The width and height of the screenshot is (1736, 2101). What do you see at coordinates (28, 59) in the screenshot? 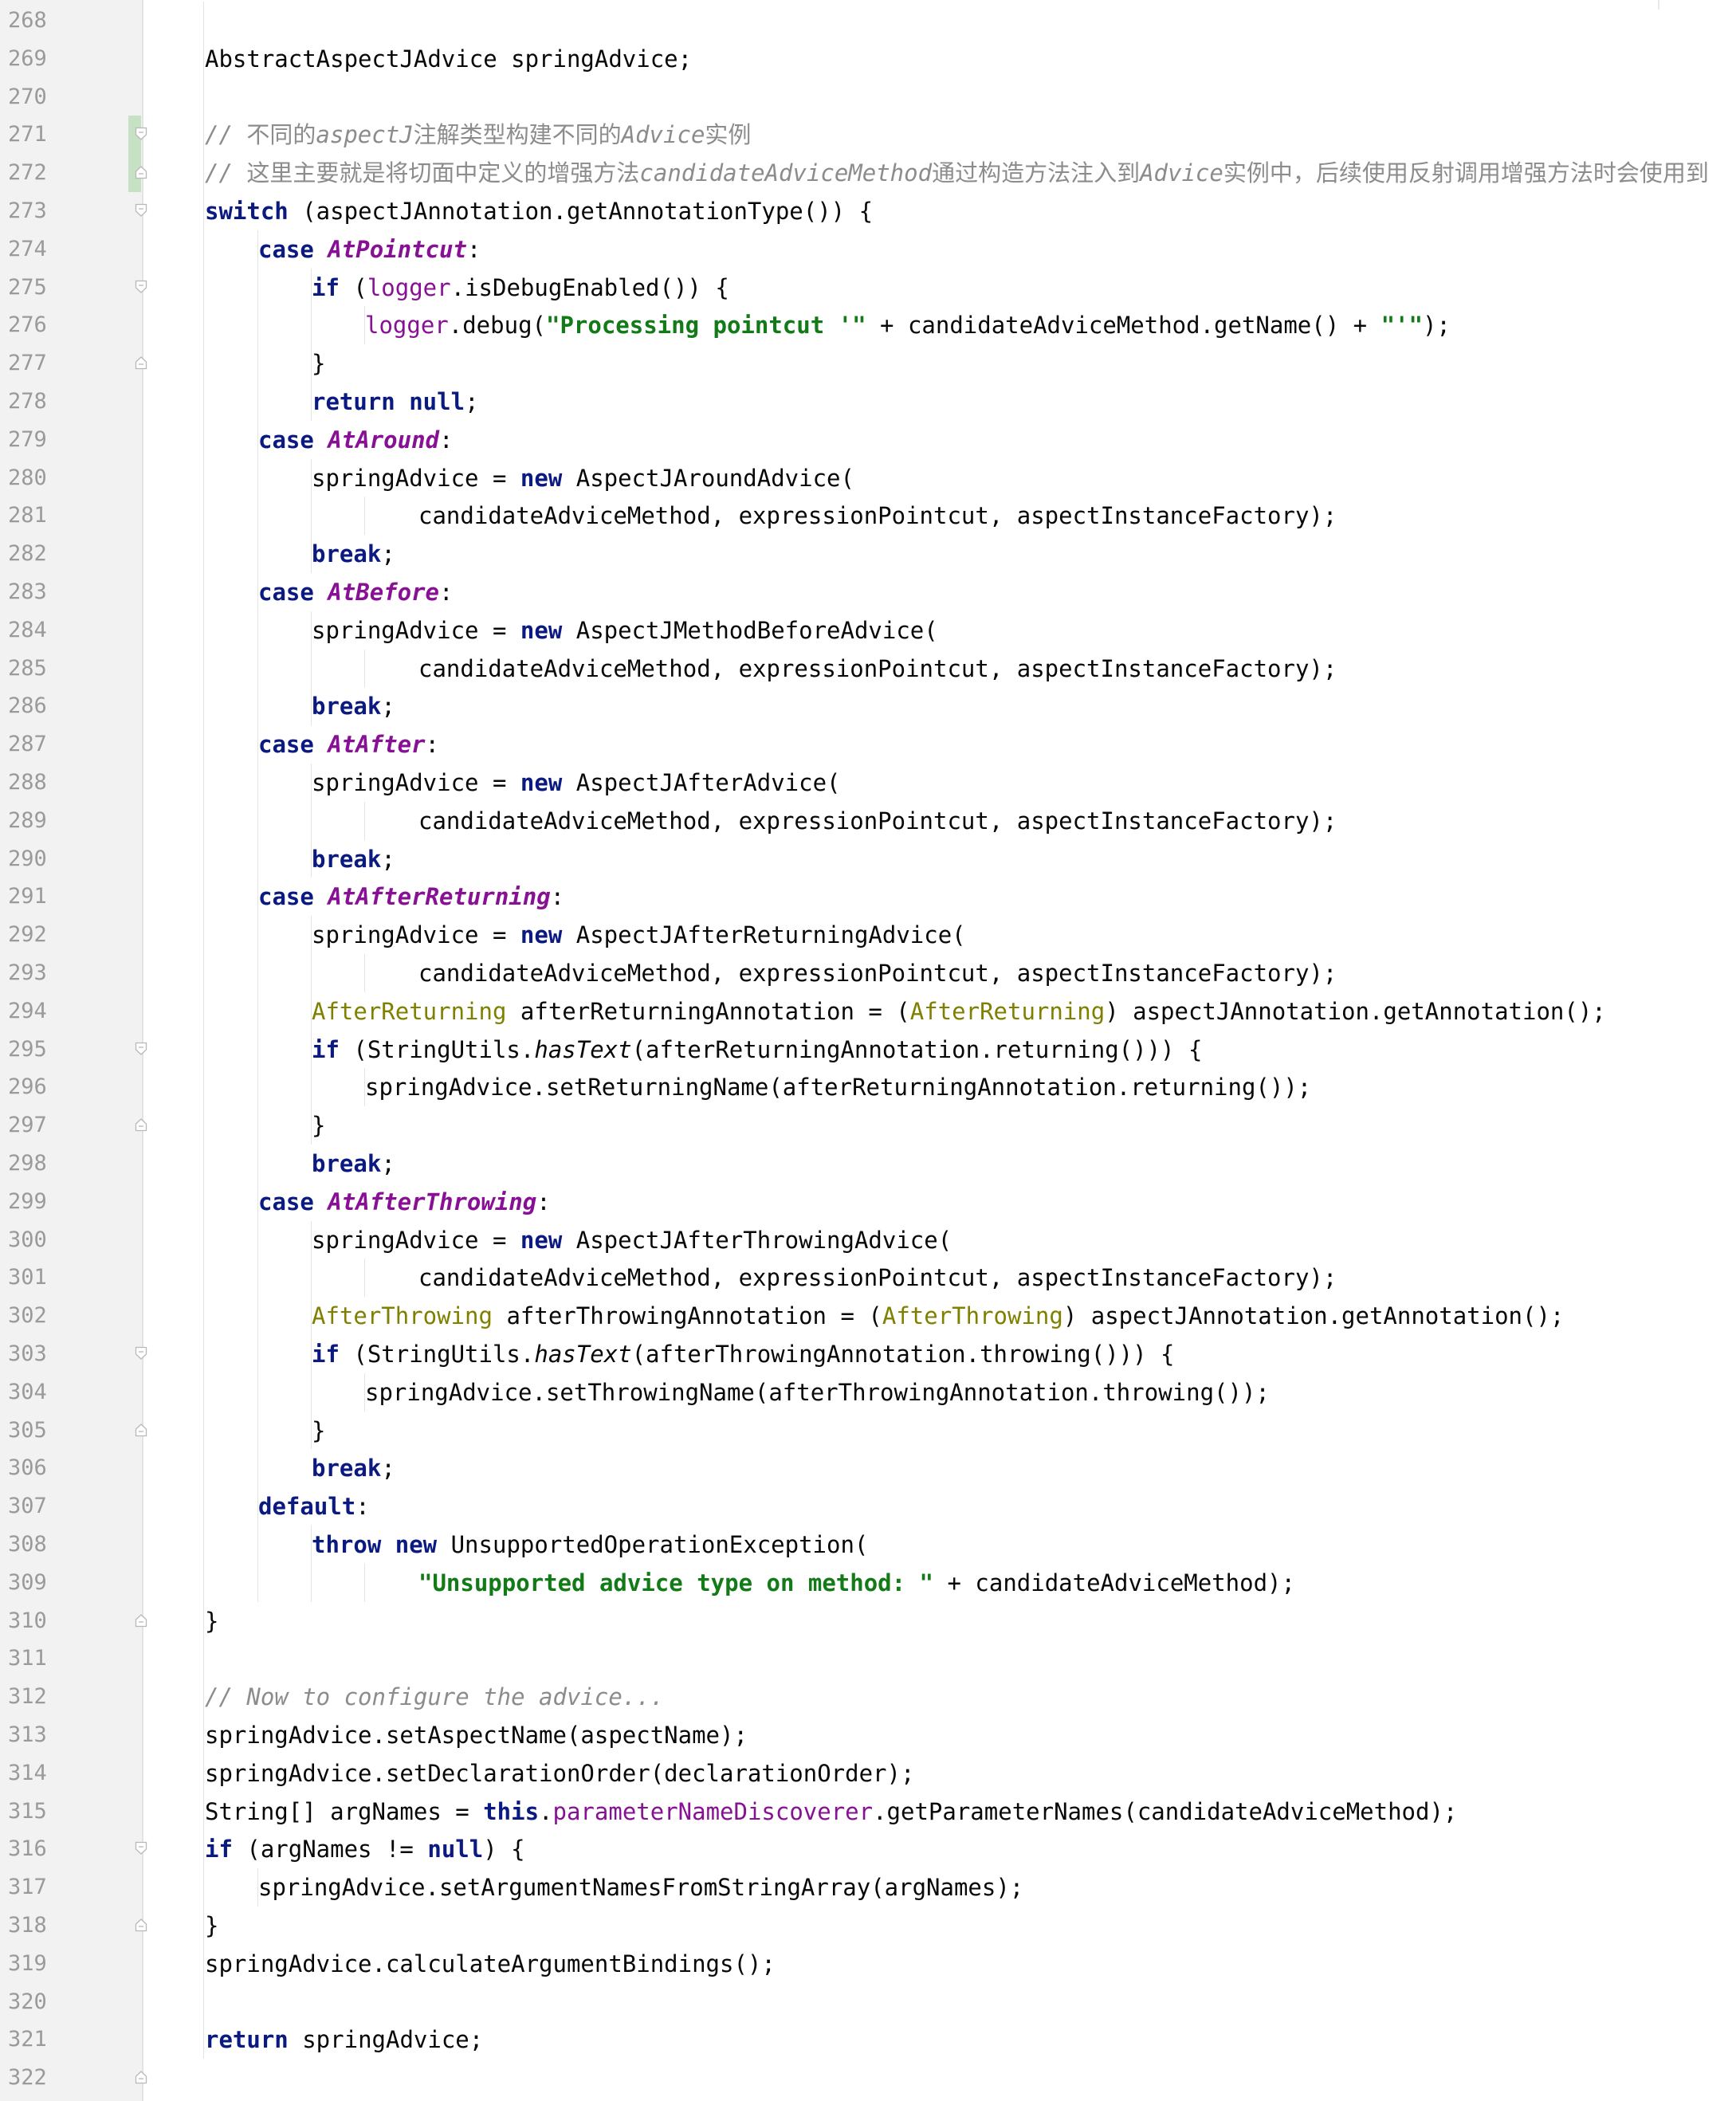
I see `line-number: 269` at bounding box center [28, 59].